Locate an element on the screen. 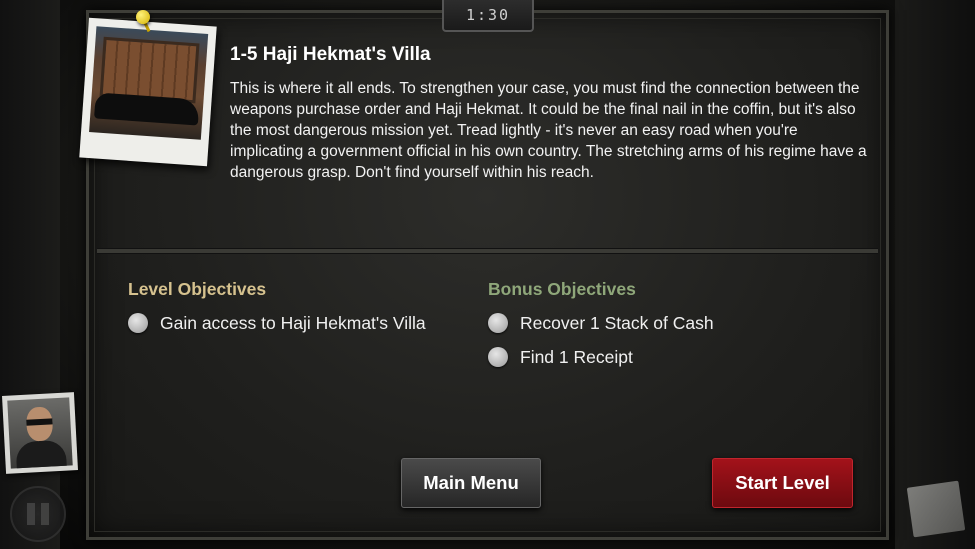  panel-divider is located at coordinates (487, 251).